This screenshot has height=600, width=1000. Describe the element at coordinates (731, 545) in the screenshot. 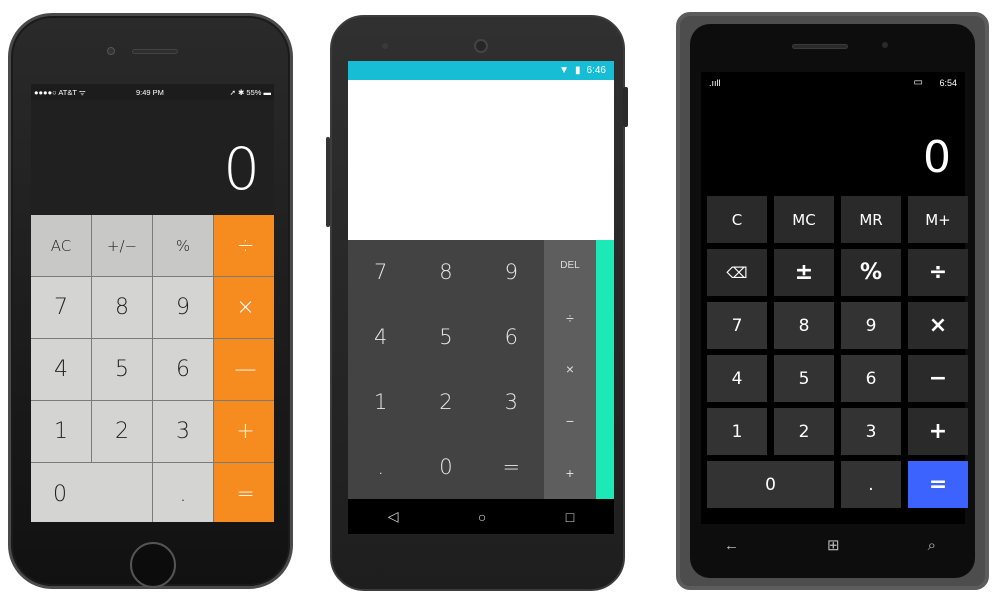

I see `back-icon: ←` at that location.